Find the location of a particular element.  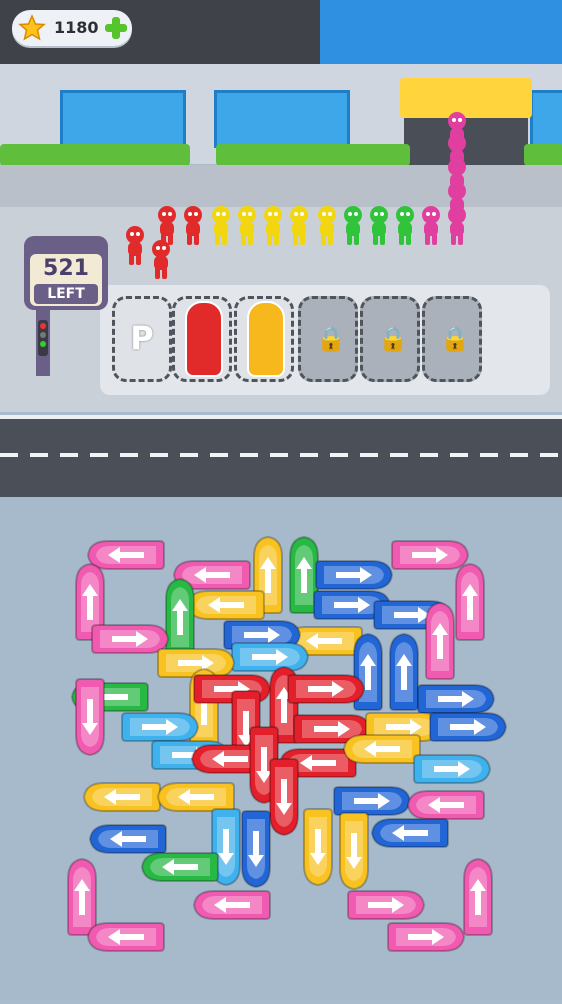

boat-blue-up is located at coordinates (404, 671).